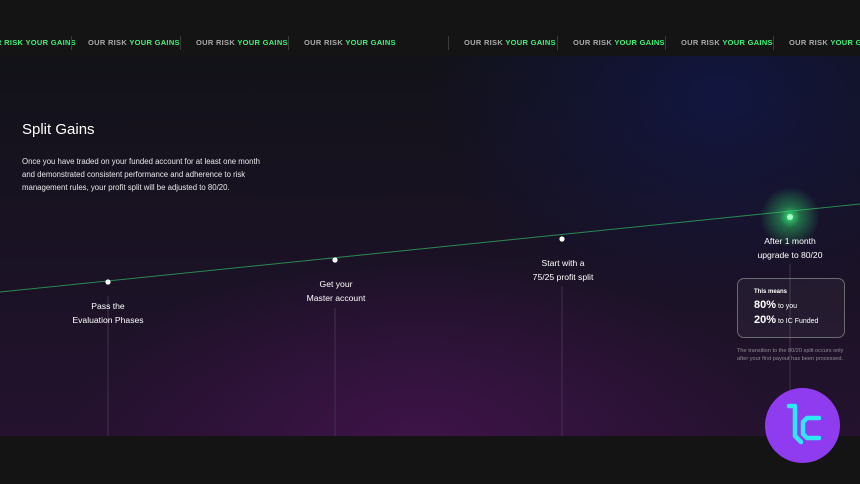 Image resolution: width=860 pixels, height=484 pixels. What do you see at coordinates (38, 42) in the screenshot?
I see `ticker-item: R RISK YOUR GAINS` at bounding box center [38, 42].